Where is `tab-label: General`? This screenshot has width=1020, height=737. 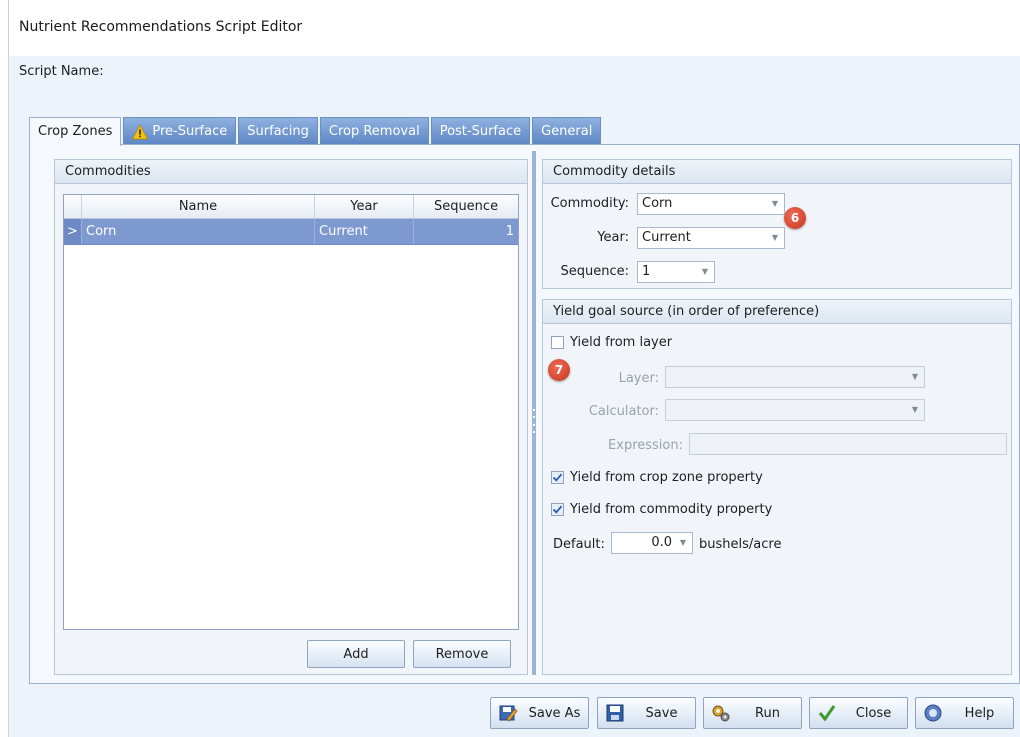
tab-label: General is located at coordinates (567, 131).